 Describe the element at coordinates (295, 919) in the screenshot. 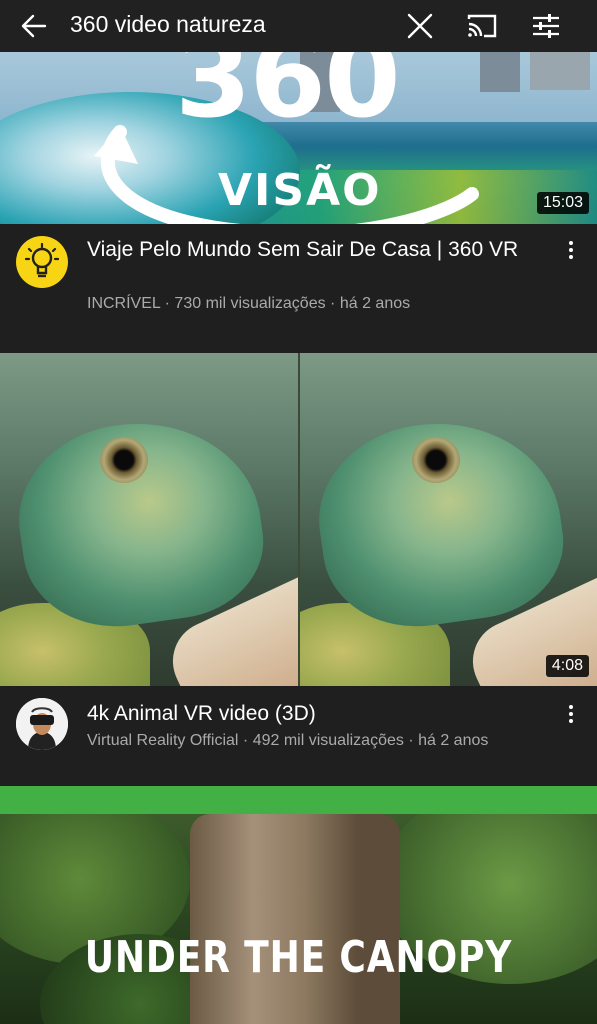

I see `thumbnail-tree-trunk` at that location.